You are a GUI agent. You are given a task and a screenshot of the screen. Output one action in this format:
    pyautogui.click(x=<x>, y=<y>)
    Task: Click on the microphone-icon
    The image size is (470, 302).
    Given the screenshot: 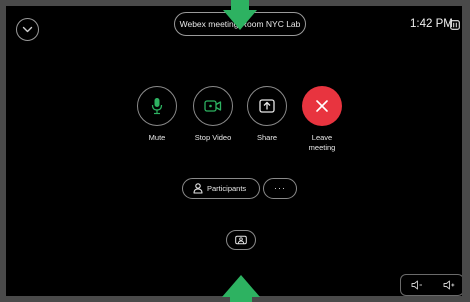 What is the action you would take?
    pyautogui.click(x=157, y=106)
    